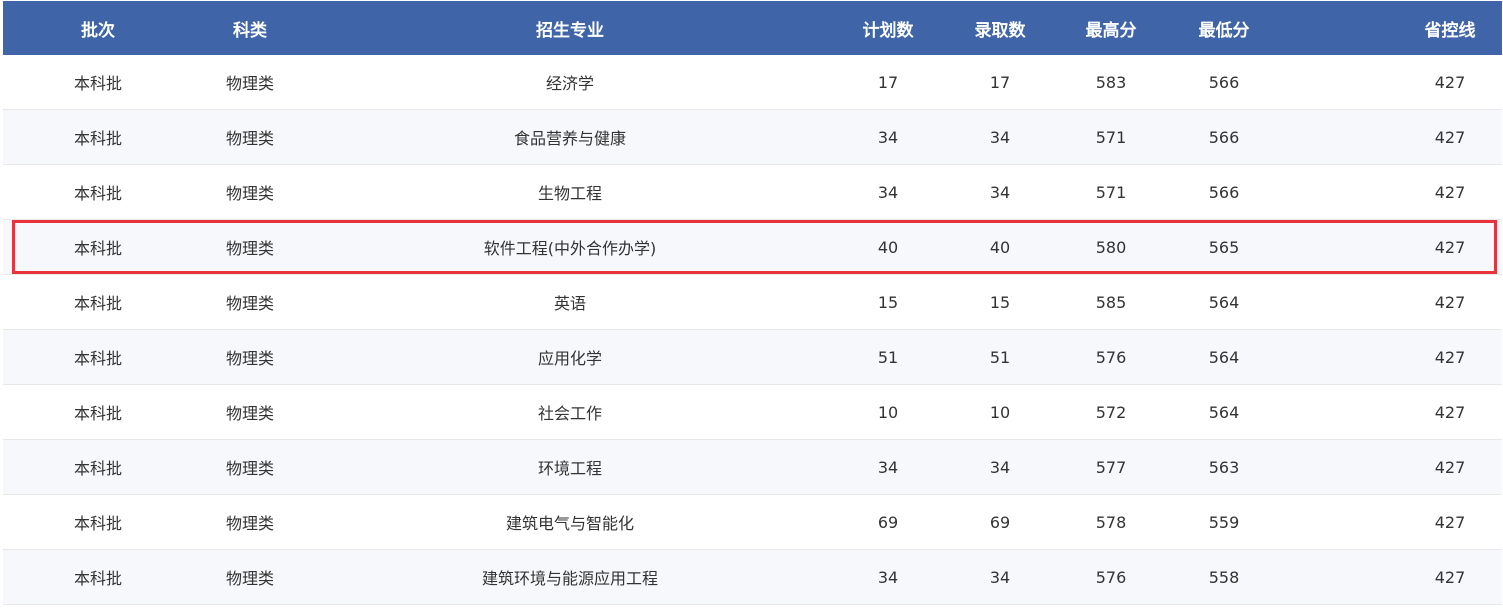 The image size is (1503, 614). Describe the element at coordinates (569, 303) in the screenshot. I see `major-cell: 英语` at that location.